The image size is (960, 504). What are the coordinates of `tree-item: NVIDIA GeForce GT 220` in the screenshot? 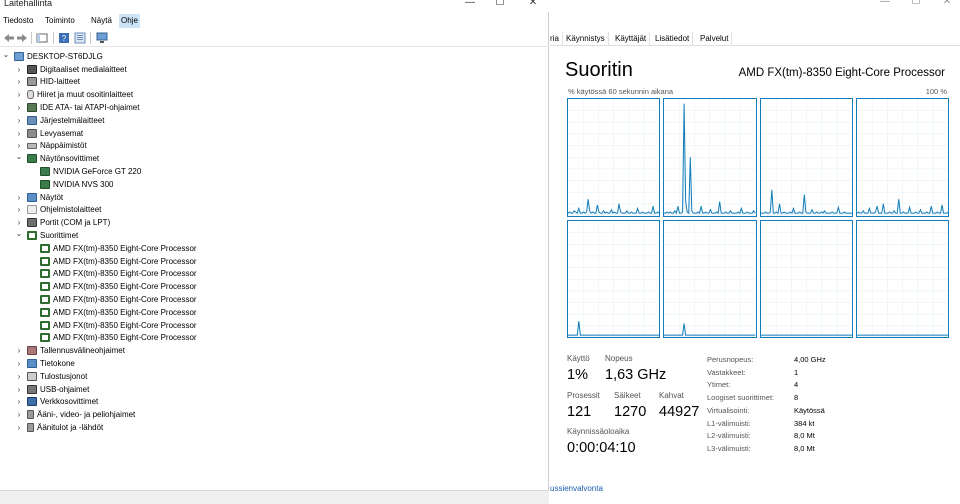 It's located at (84, 171).